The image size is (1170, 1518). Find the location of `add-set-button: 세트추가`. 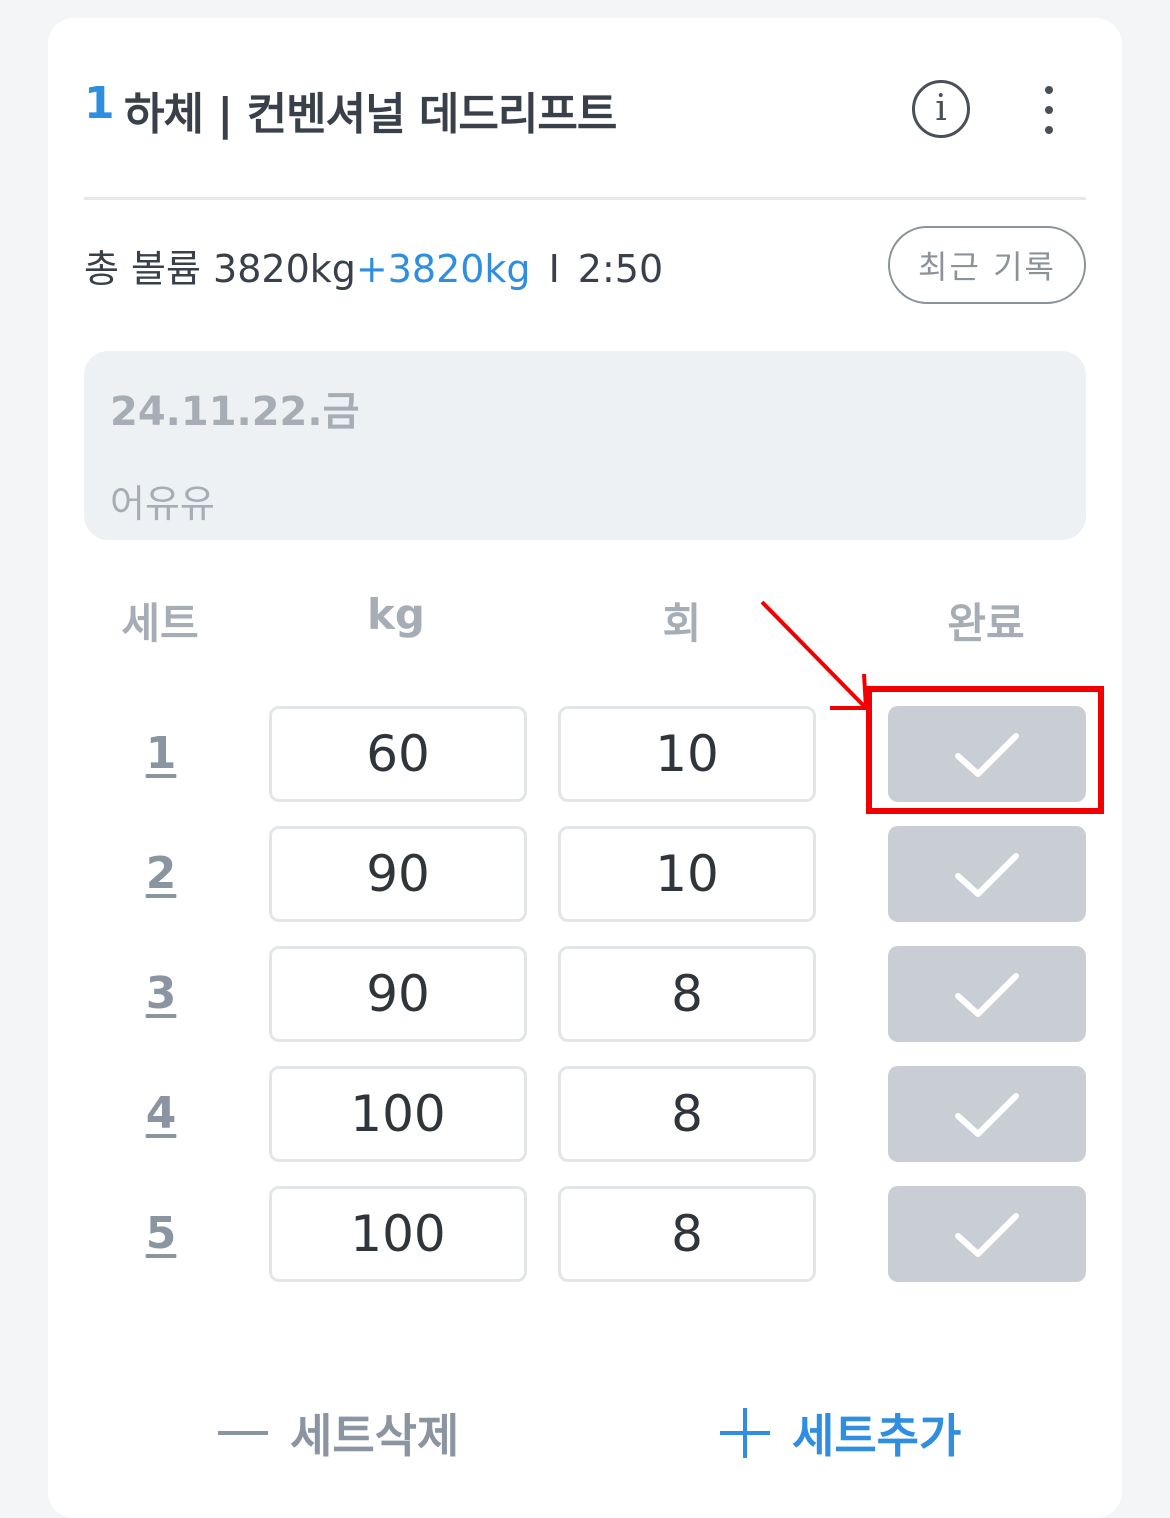

add-set-button: 세트추가 is located at coordinates (840, 1433).